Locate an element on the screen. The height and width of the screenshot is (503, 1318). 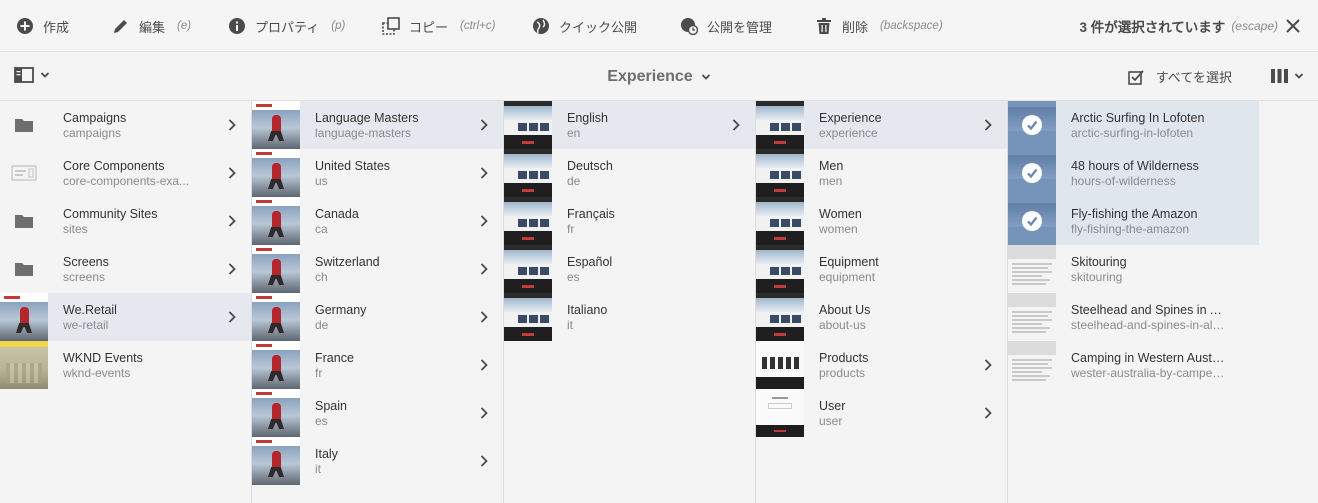
column-item: Women women is located at coordinates (881, 221).